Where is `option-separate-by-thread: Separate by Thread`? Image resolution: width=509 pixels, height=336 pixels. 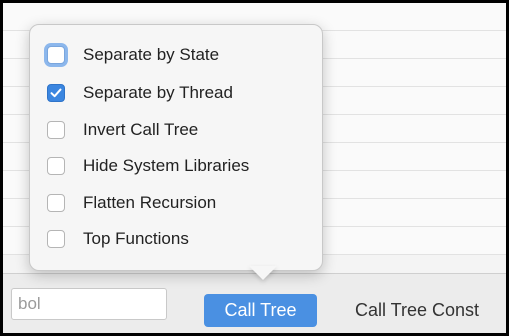 option-separate-by-thread: Separate by Thread is located at coordinates (140, 93).